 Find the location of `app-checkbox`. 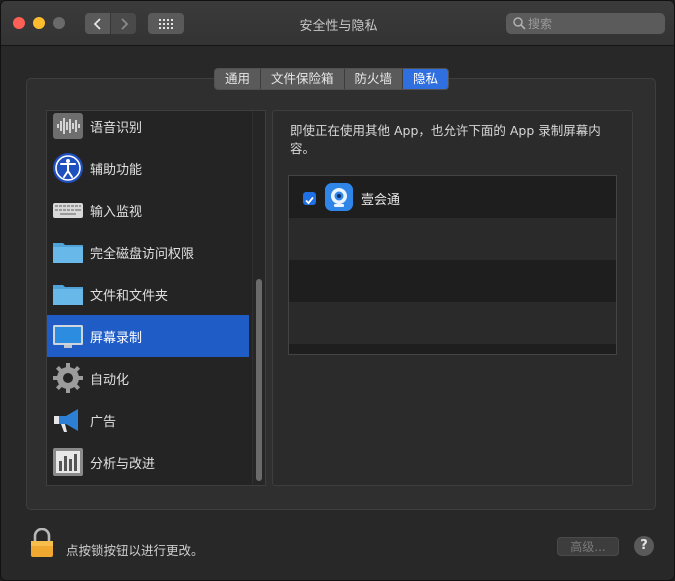

app-checkbox is located at coordinates (309, 198).